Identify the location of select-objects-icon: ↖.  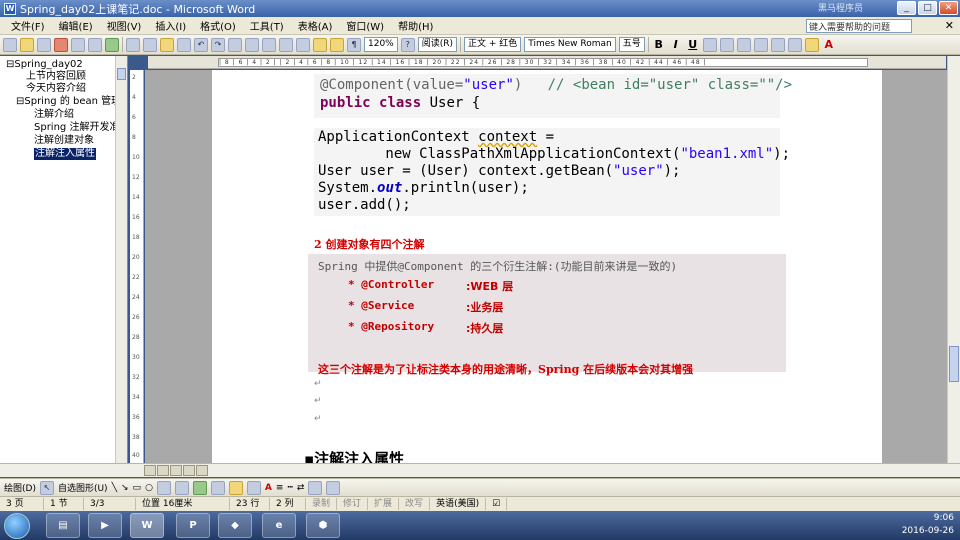
(46, 487).